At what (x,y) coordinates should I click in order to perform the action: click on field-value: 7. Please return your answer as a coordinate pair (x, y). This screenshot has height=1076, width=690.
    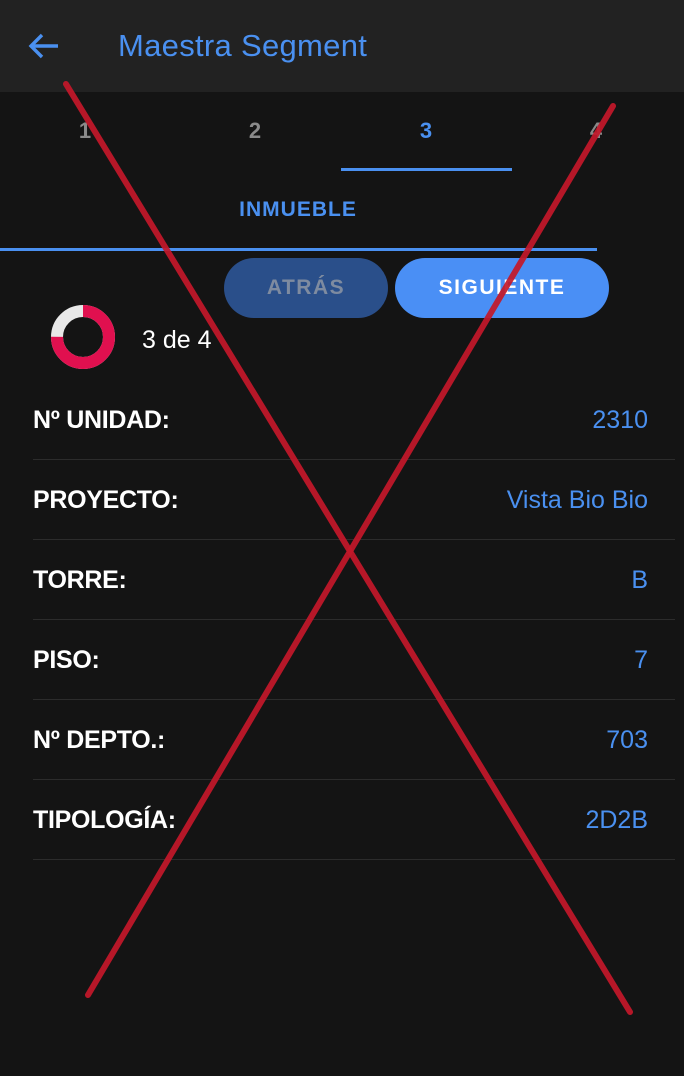
    Looking at the image, I should click on (641, 660).